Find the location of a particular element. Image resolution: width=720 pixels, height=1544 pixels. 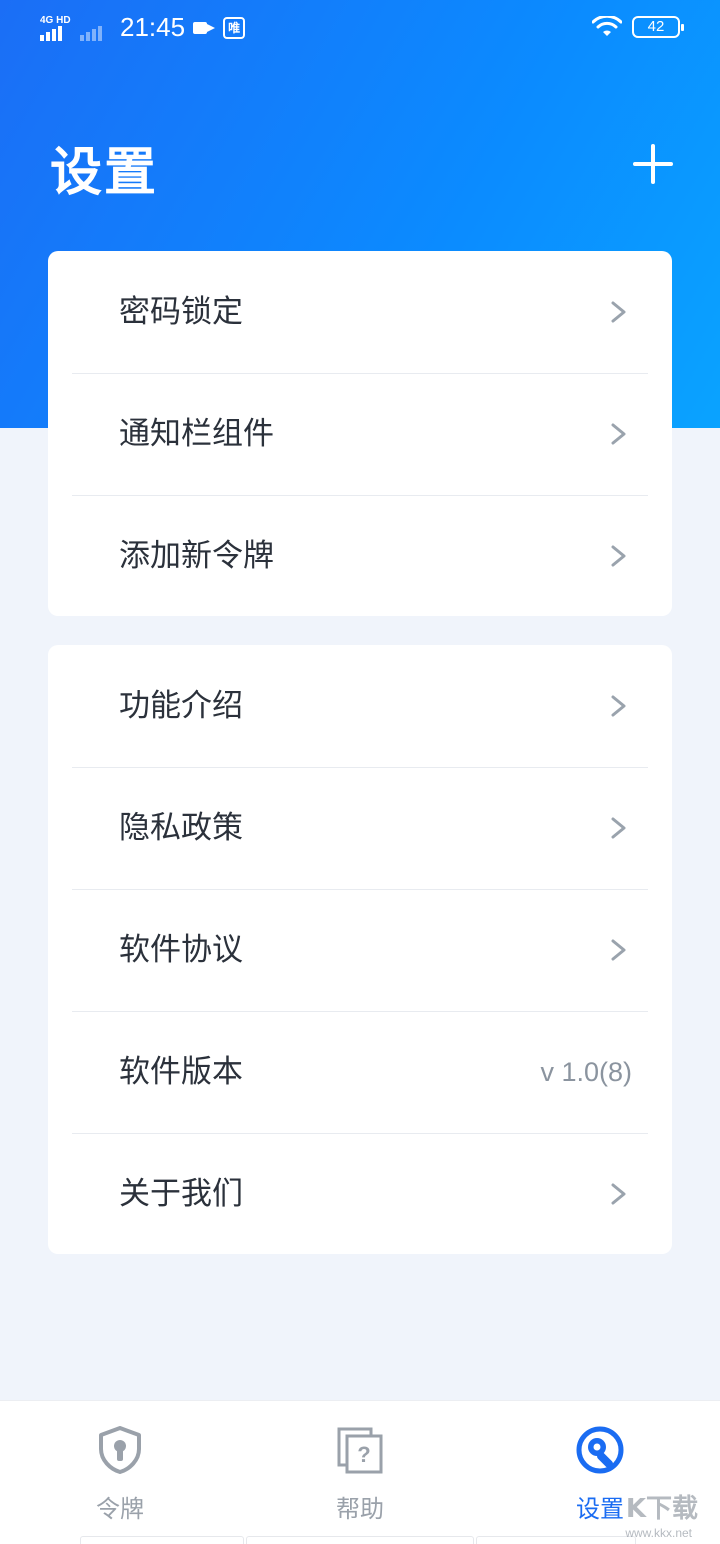

settings-item-features: 功能介绍 is located at coordinates (360, 706).